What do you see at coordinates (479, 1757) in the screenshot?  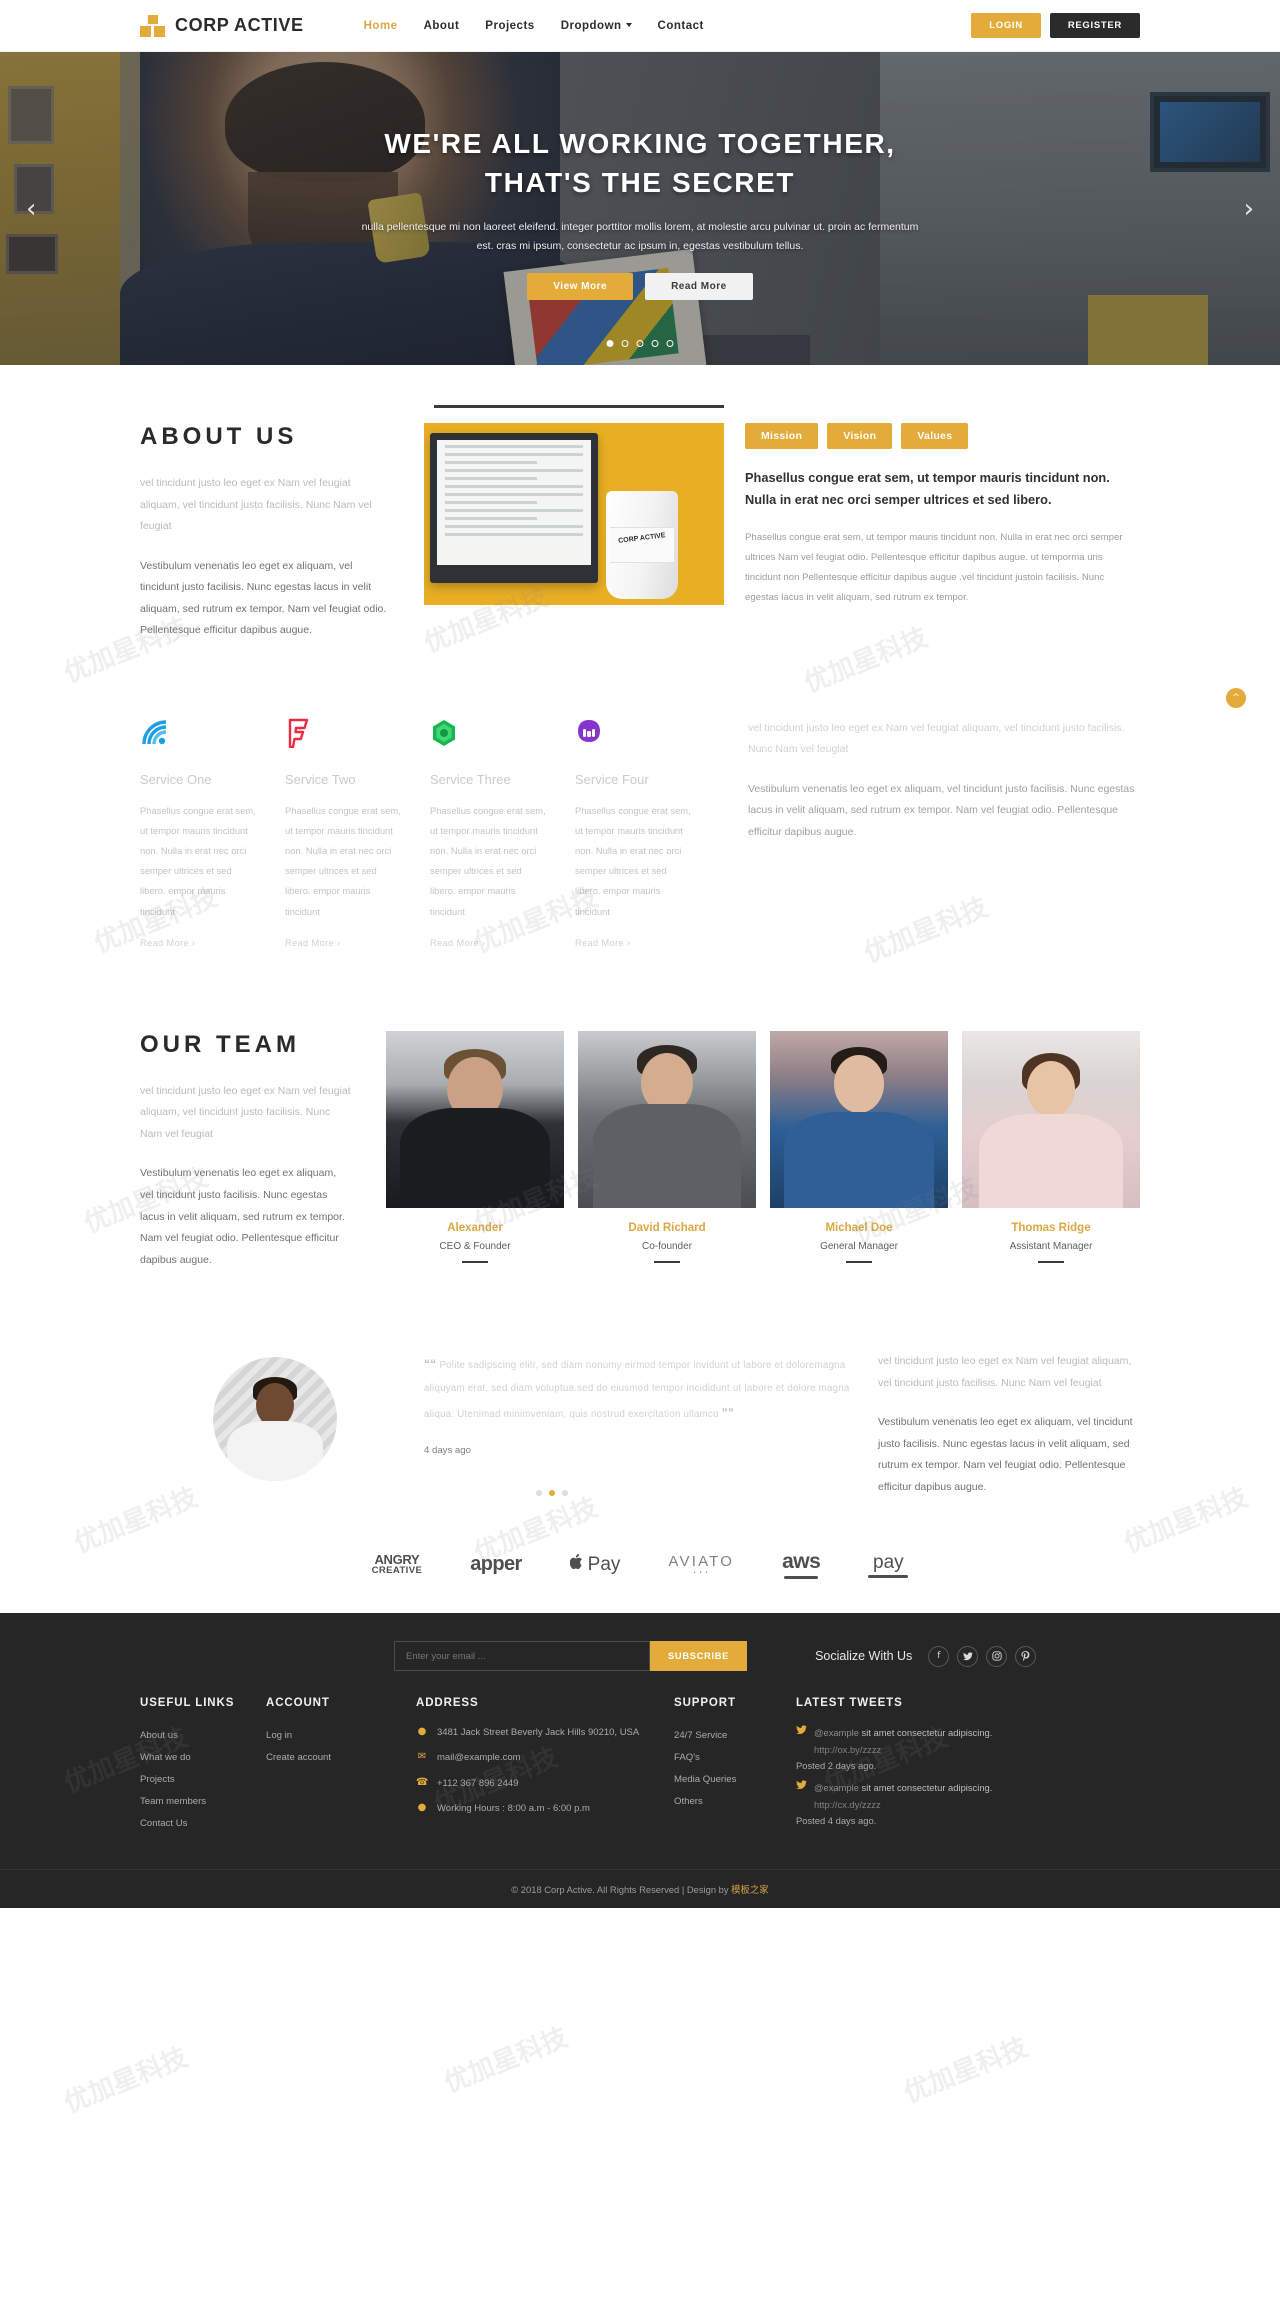 I see `address-email: mail@example.com` at bounding box center [479, 1757].